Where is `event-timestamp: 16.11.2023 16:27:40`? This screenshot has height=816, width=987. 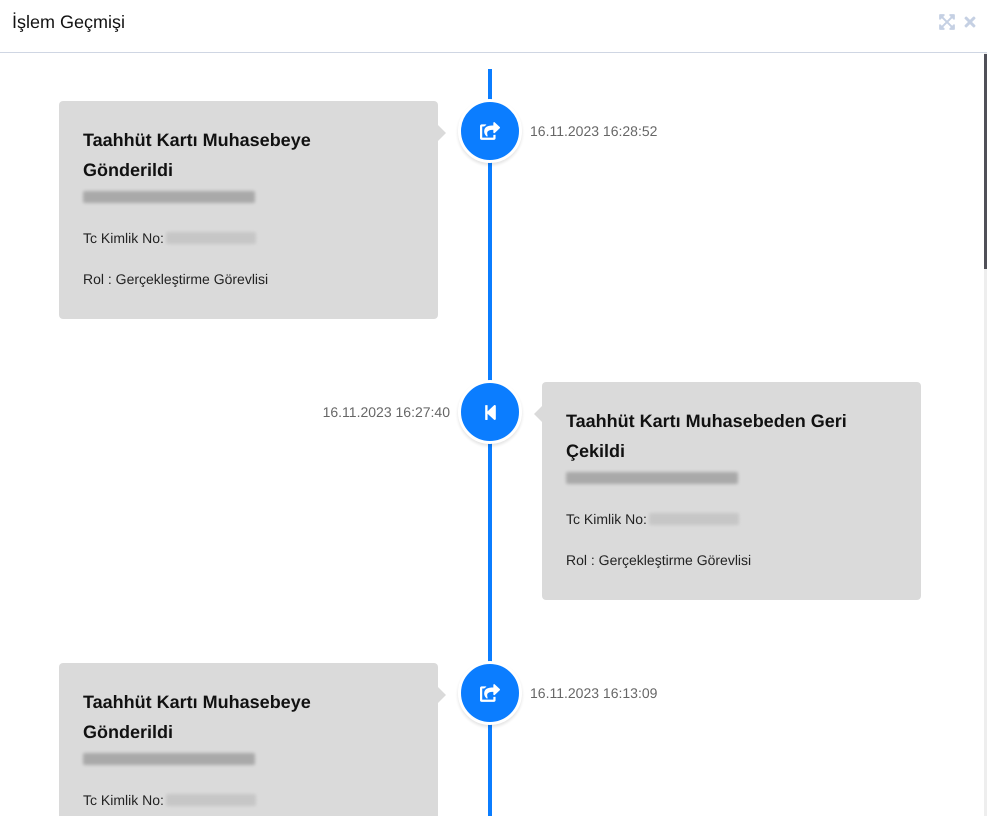
event-timestamp: 16.11.2023 16:27:40 is located at coordinates (386, 412).